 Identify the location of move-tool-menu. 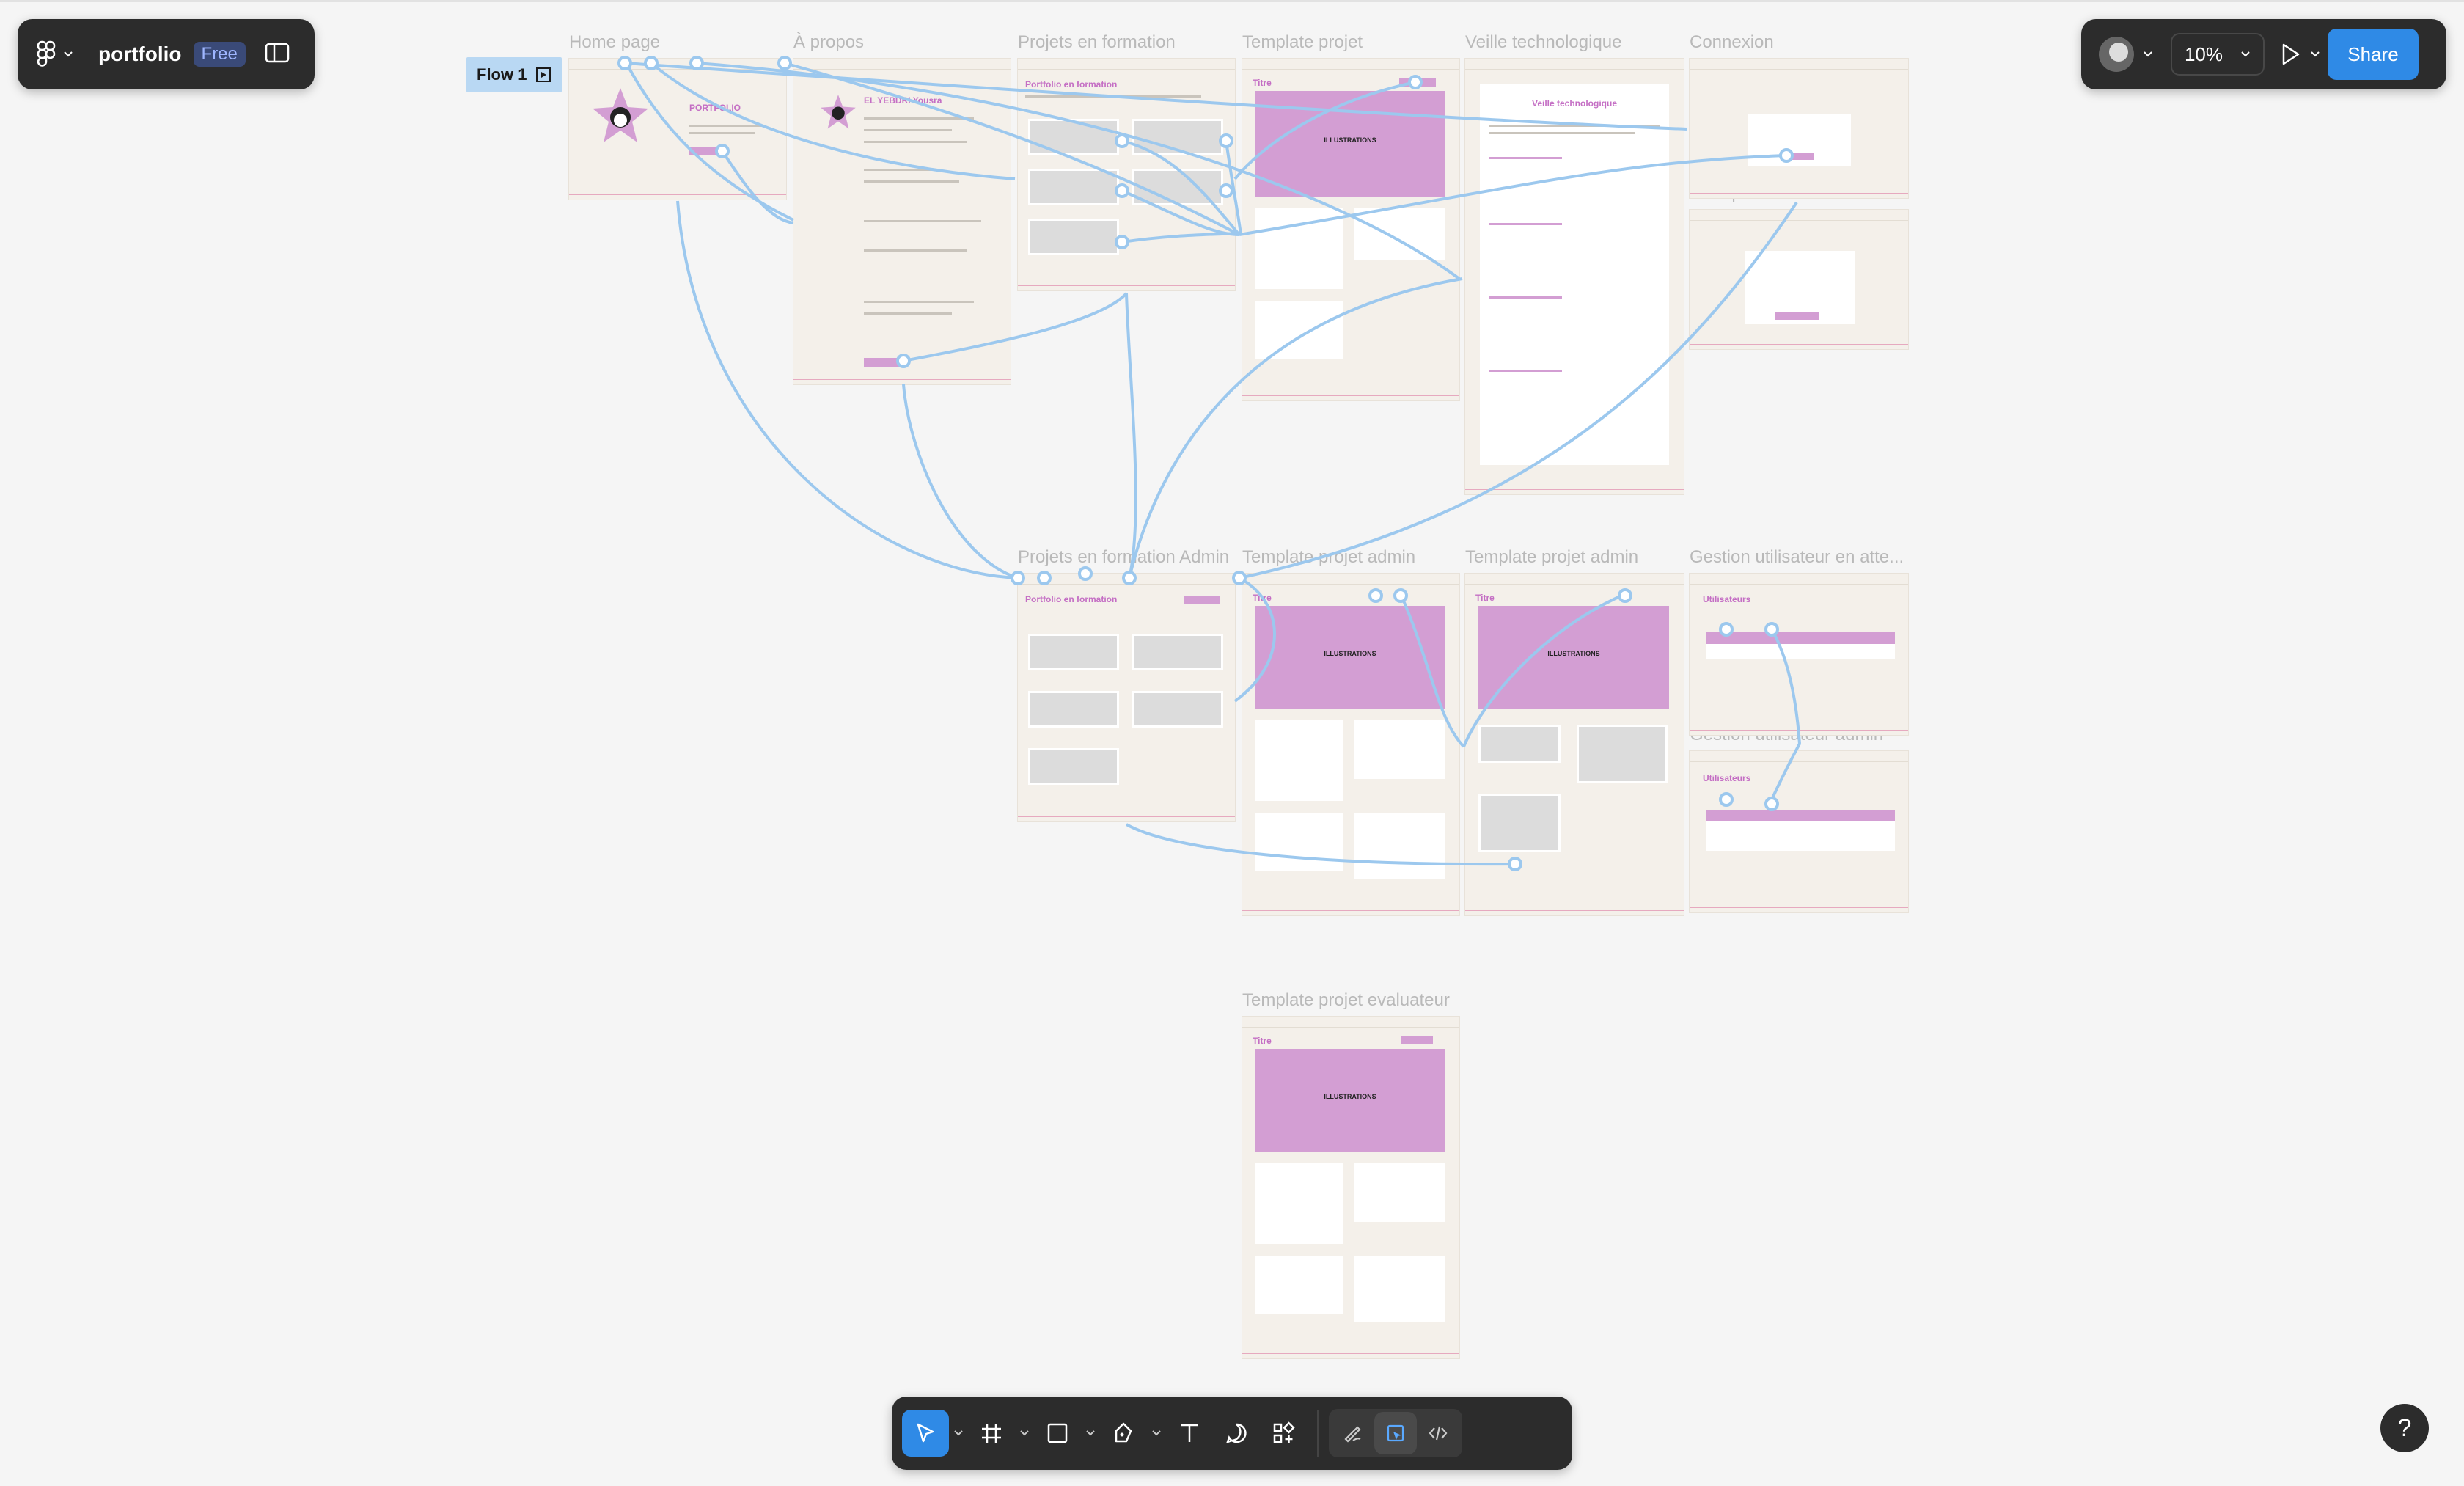
(958, 1433).